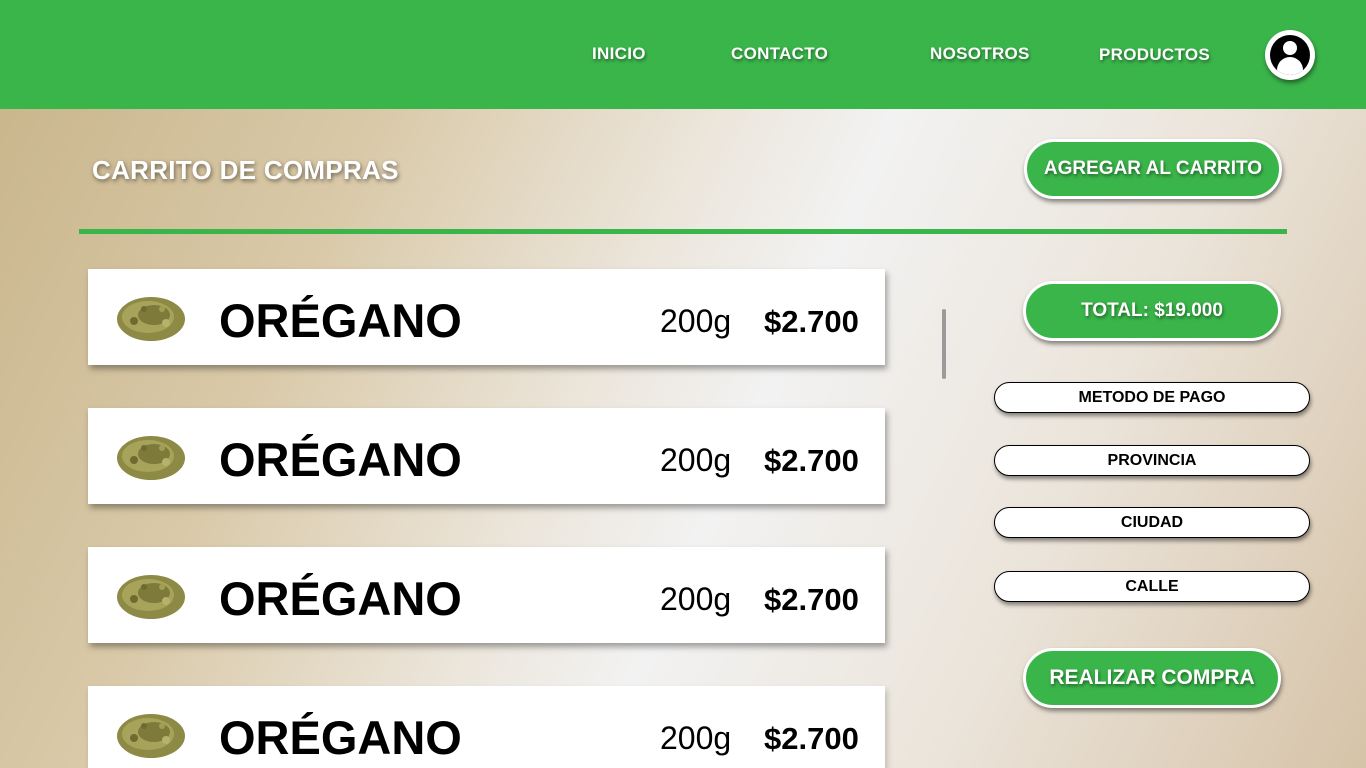 Image resolution: width=1366 pixels, height=768 pixels. What do you see at coordinates (245, 170) in the screenshot?
I see `page-title: CARRITO DE COMPRAS` at bounding box center [245, 170].